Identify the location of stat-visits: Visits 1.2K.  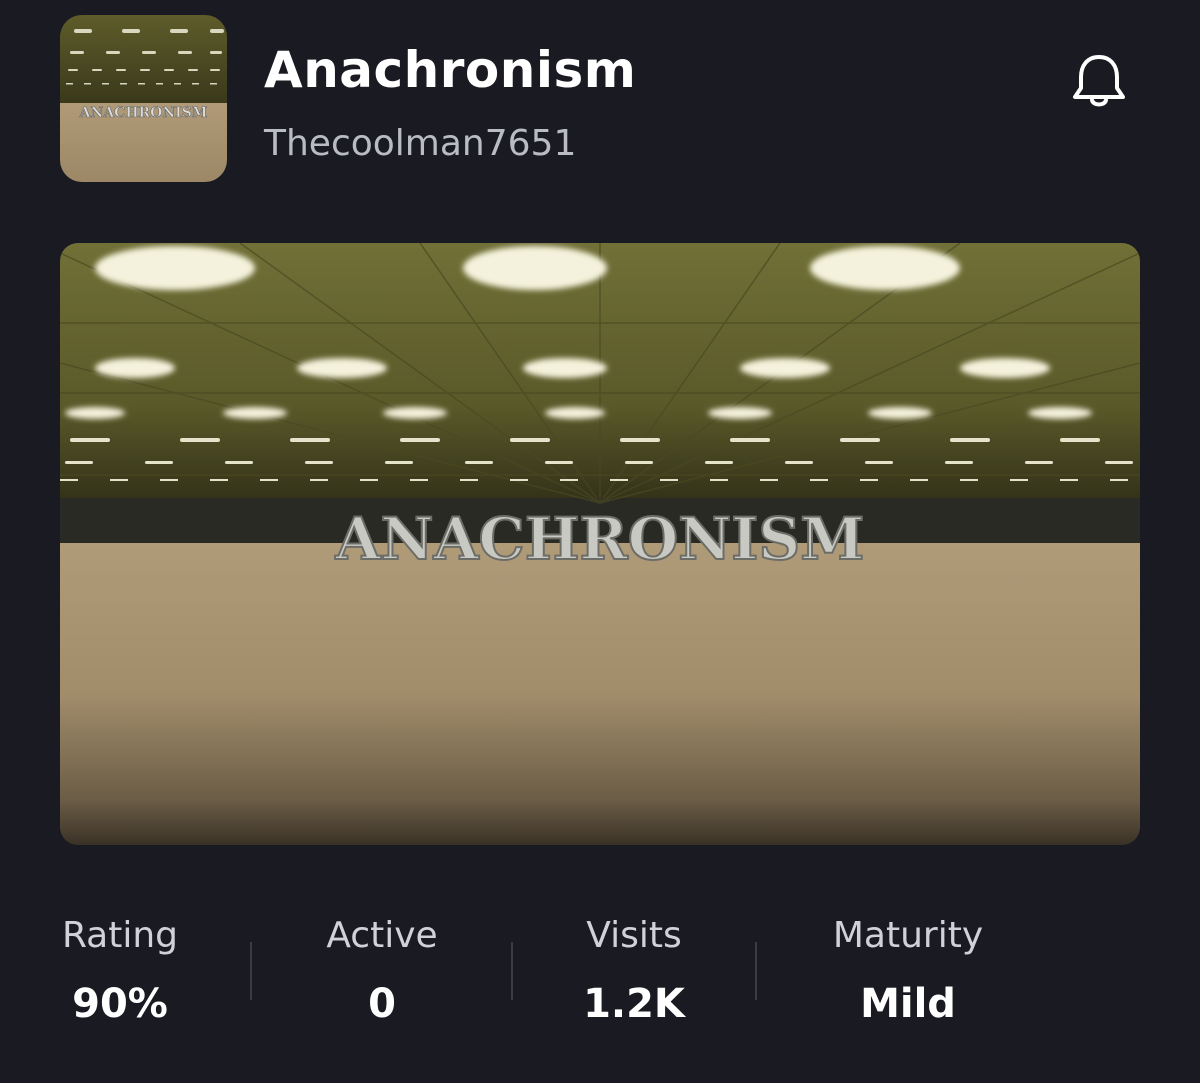
(634, 971).